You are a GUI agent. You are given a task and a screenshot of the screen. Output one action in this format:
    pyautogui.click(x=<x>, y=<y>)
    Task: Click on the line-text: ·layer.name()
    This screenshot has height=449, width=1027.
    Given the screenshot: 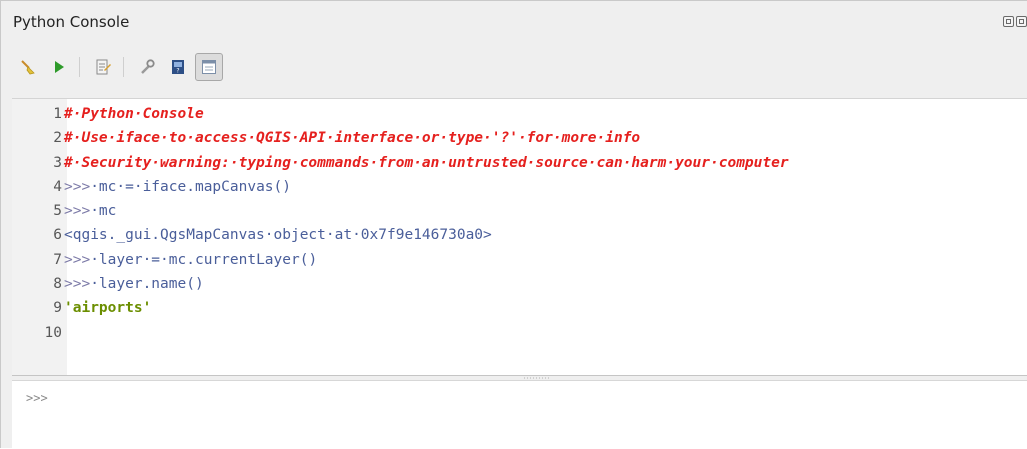 What is the action you would take?
    pyautogui.click(x=147, y=284)
    